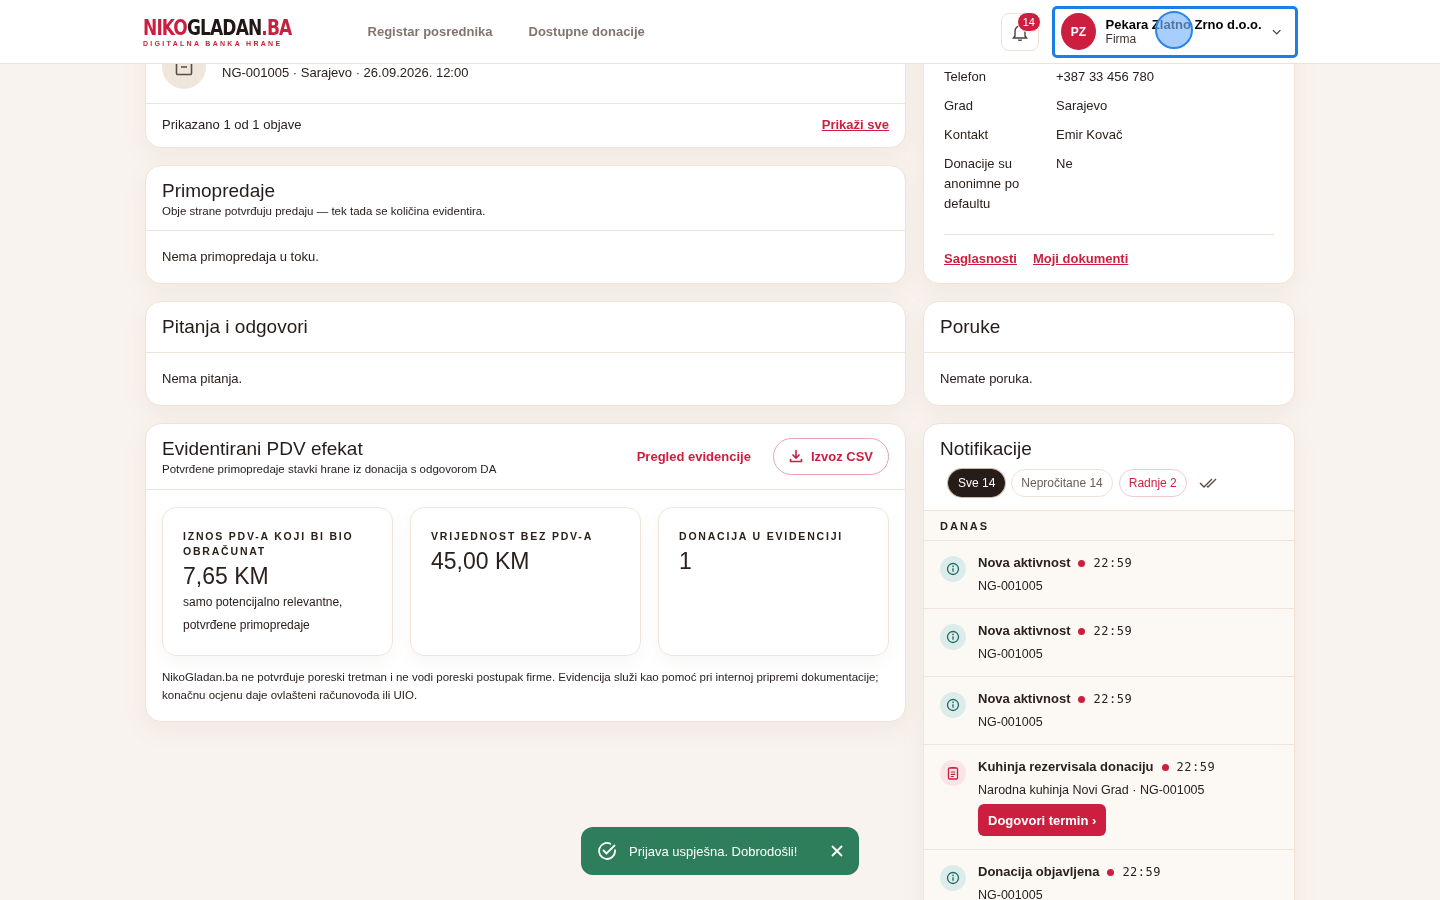 The width and height of the screenshot is (1440, 900). I want to click on notification-item: Donacija objavljena 22:59 NG-001005, so click(1109, 875).